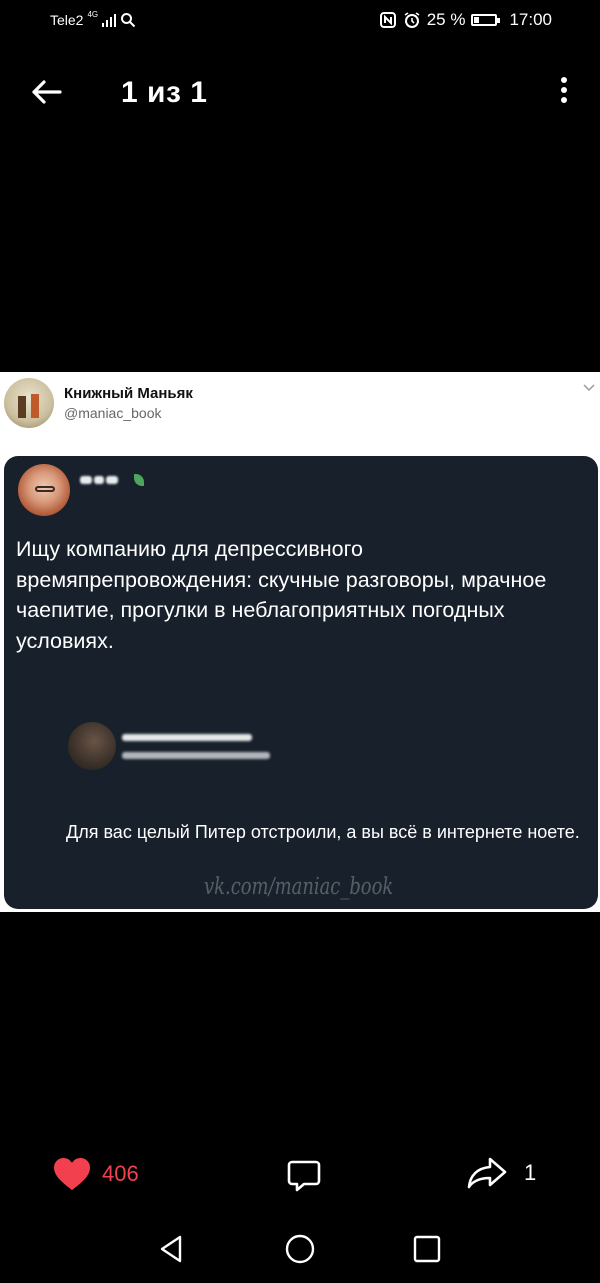  What do you see at coordinates (530, 1172) in the screenshot?
I see `share-count: 1` at bounding box center [530, 1172].